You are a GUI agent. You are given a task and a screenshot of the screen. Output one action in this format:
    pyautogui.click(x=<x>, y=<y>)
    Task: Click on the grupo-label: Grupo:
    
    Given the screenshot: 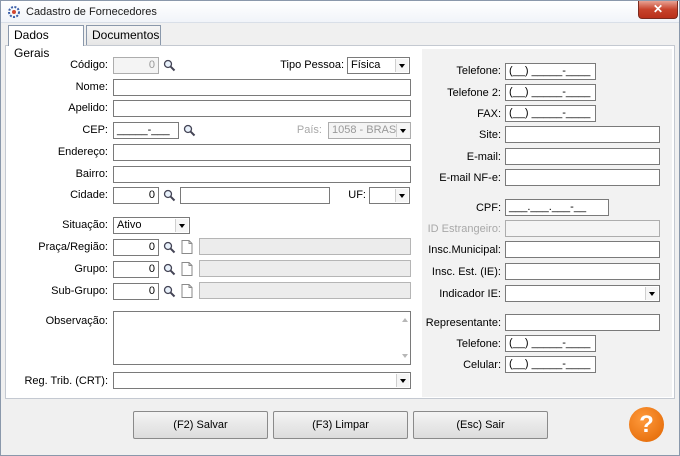 What is the action you would take?
    pyautogui.click(x=91, y=269)
    